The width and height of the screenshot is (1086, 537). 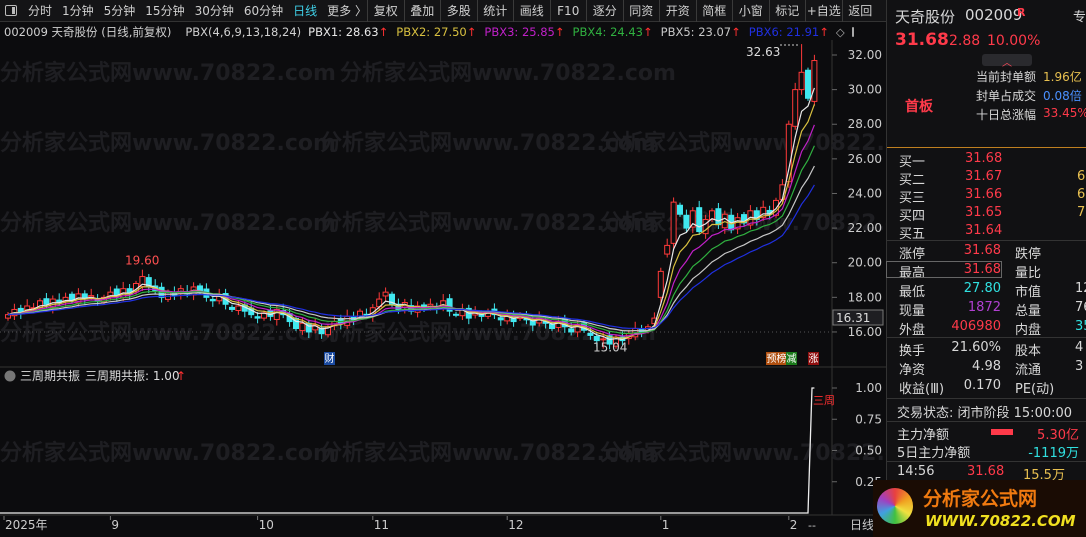 What do you see at coordinates (862, 525) in the screenshot?
I see `period-label: 日线` at bounding box center [862, 525].